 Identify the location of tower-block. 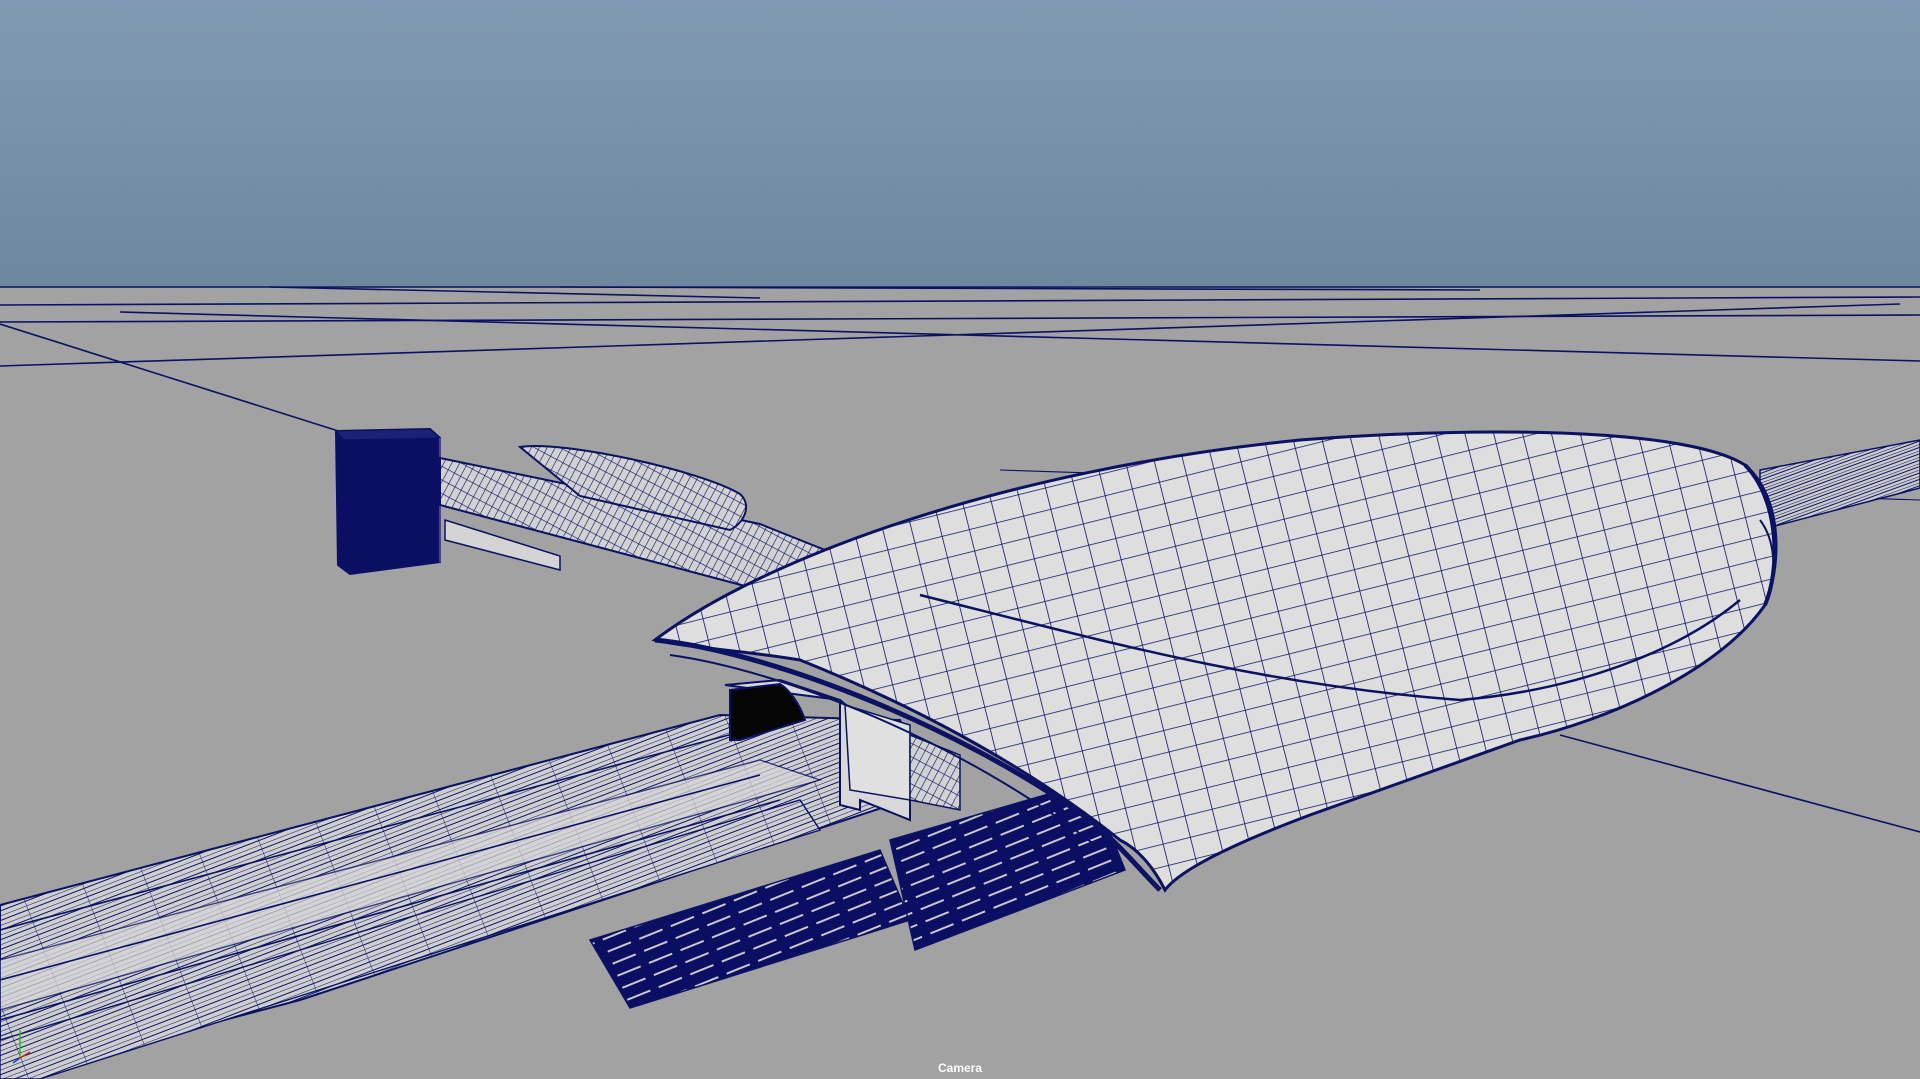
(388, 501).